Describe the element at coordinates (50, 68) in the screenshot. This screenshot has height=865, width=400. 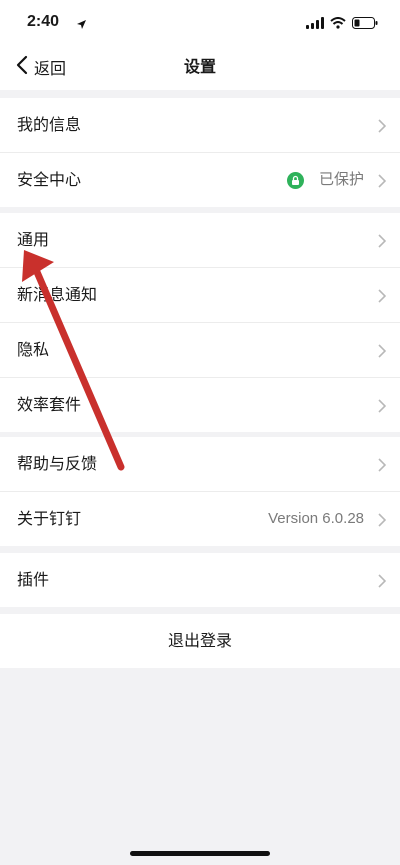
I see `back-label: 返回` at that location.